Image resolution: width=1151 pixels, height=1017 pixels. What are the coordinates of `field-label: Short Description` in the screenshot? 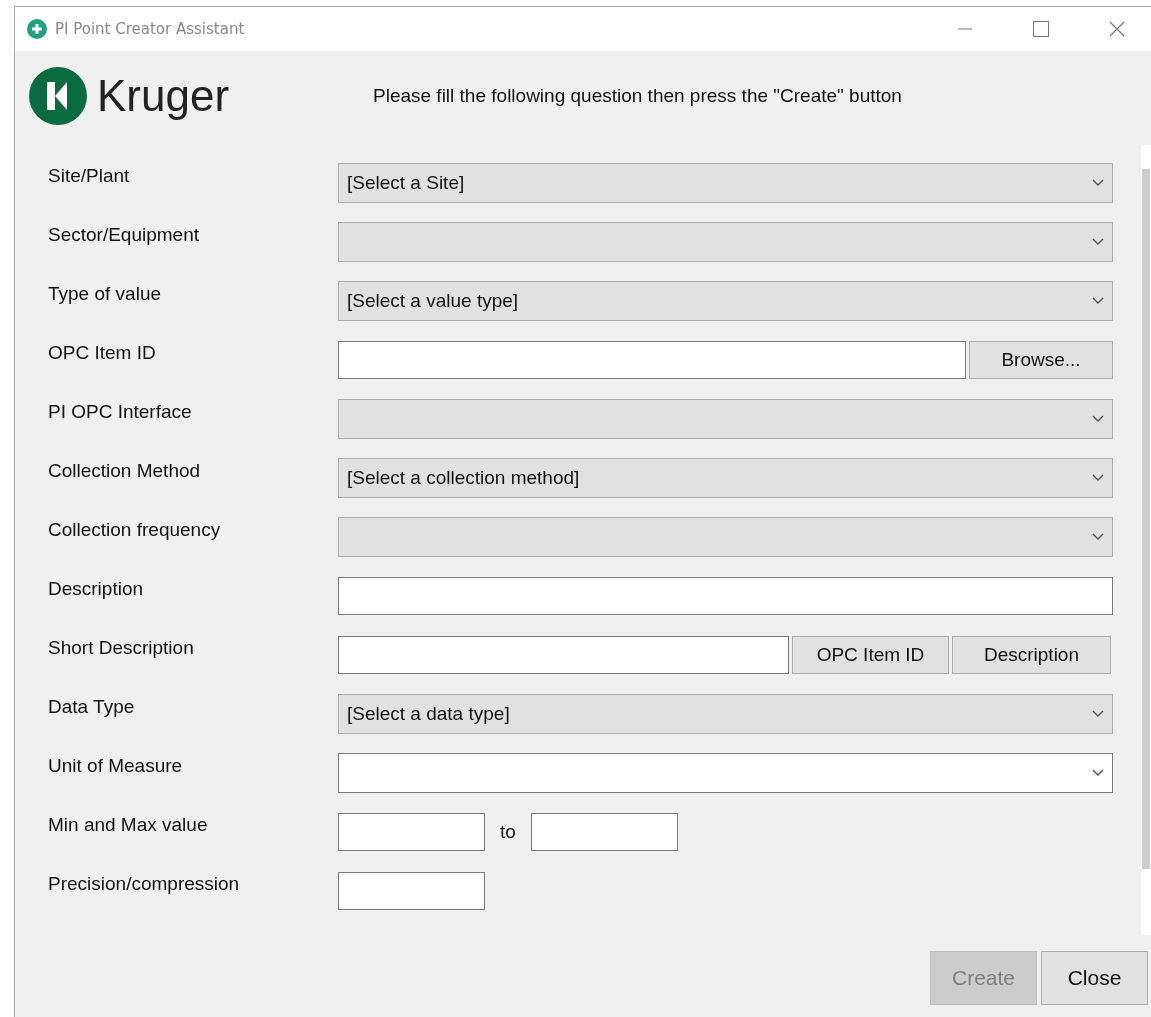 It's located at (121, 647).